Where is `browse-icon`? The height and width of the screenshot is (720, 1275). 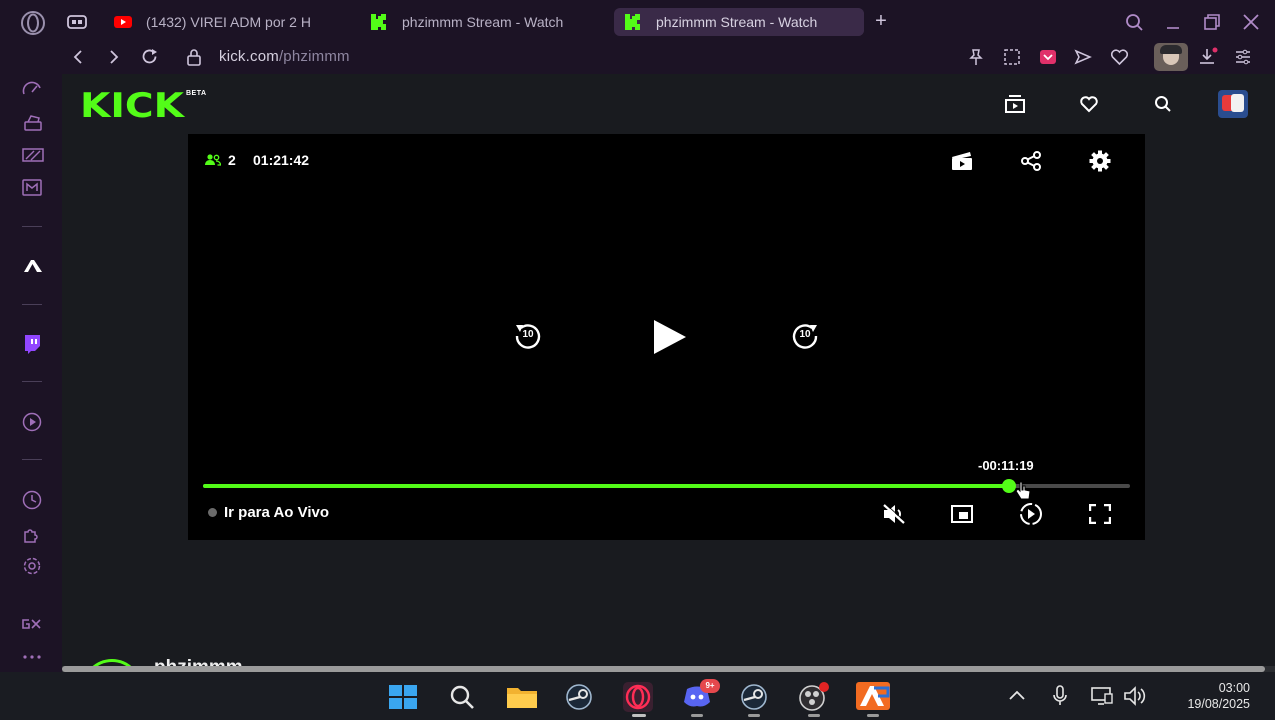
browse-icon is located at coordinates (1015, 104).